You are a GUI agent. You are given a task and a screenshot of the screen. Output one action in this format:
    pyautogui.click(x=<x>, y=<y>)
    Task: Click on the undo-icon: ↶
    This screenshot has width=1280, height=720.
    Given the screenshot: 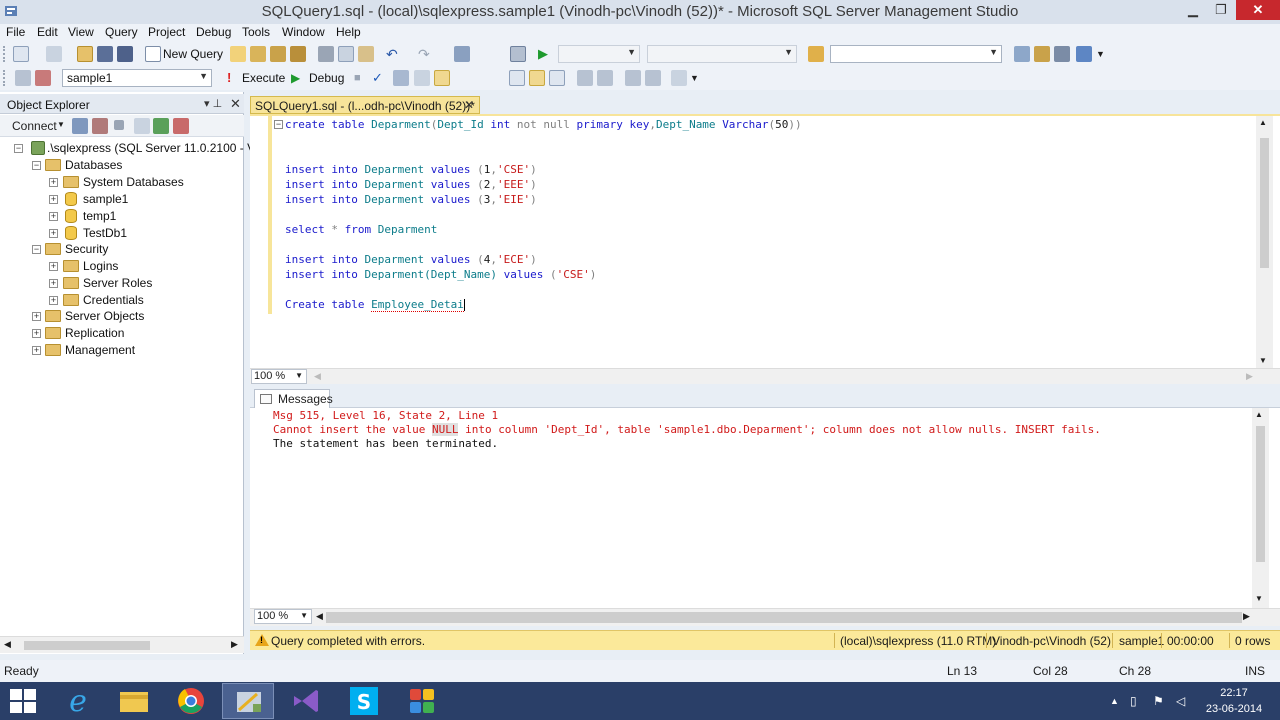 What is the action you would take?
    pyautogui.click(x=394, y=54)
    